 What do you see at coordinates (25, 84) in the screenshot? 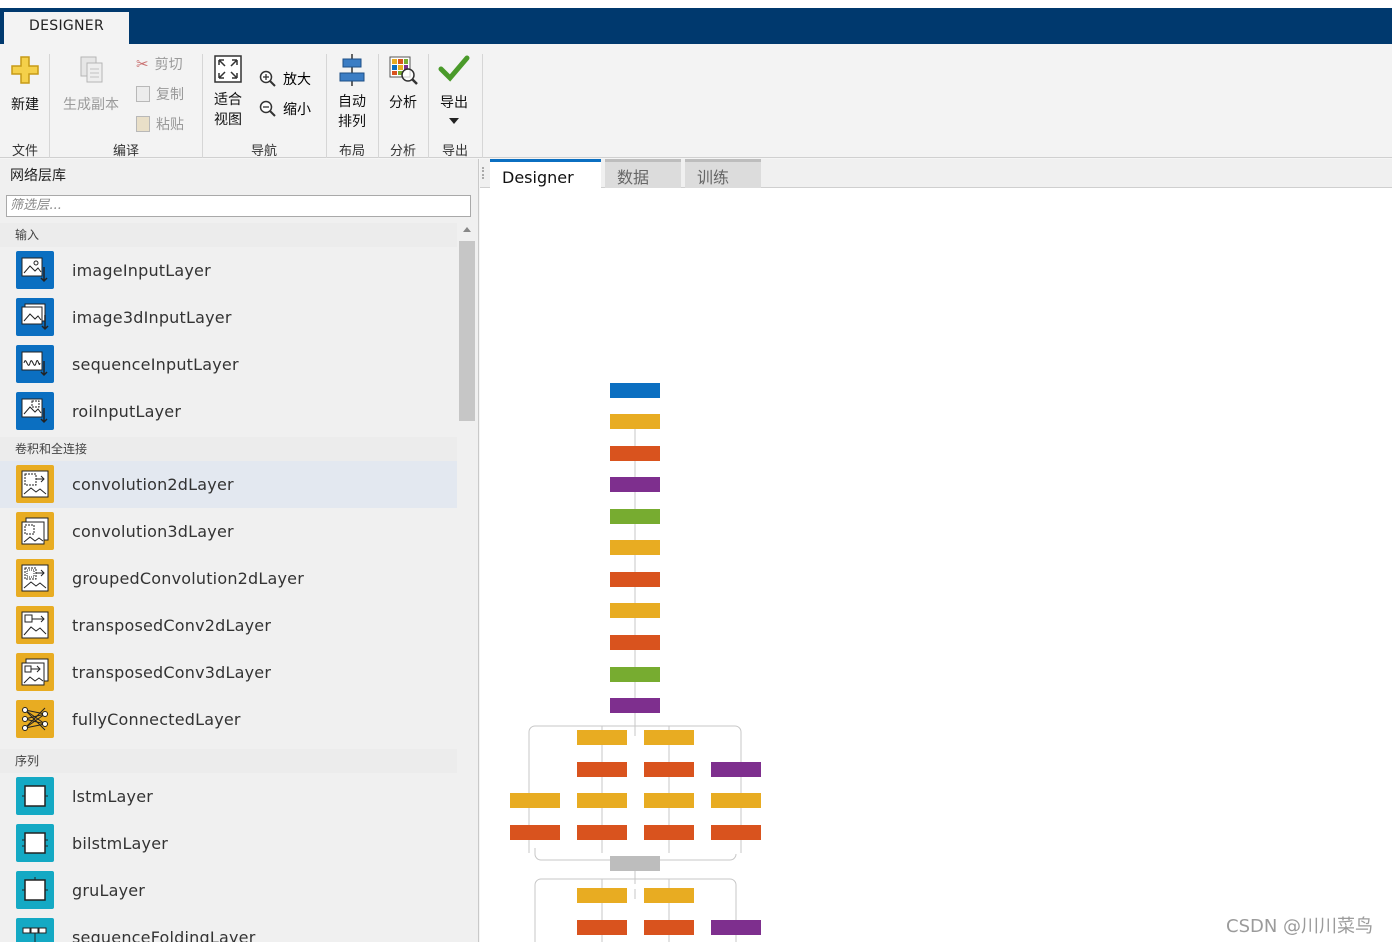
I see `new-button: 新建` at bounding box center [25, 84].